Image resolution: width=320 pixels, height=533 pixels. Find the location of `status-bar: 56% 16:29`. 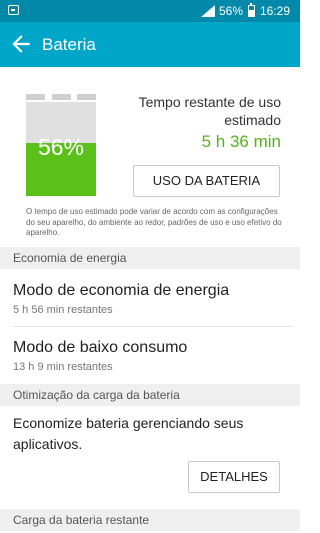

status-bar: 56% 16:29 is located at coordinates (150, 11).